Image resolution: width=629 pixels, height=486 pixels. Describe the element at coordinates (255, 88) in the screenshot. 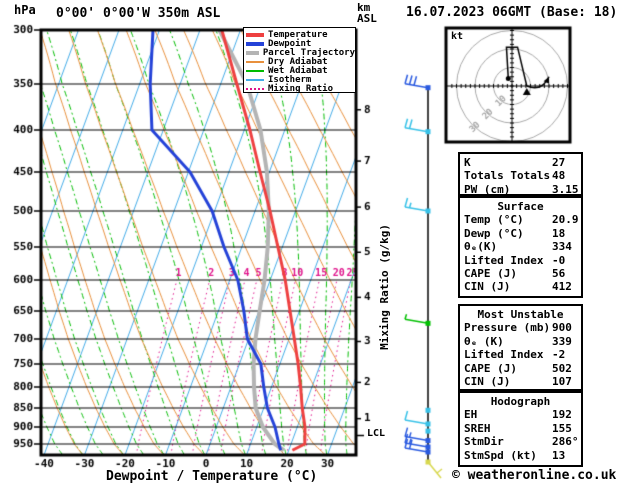

I see `mixing-ratio-line-swatch` at that location.